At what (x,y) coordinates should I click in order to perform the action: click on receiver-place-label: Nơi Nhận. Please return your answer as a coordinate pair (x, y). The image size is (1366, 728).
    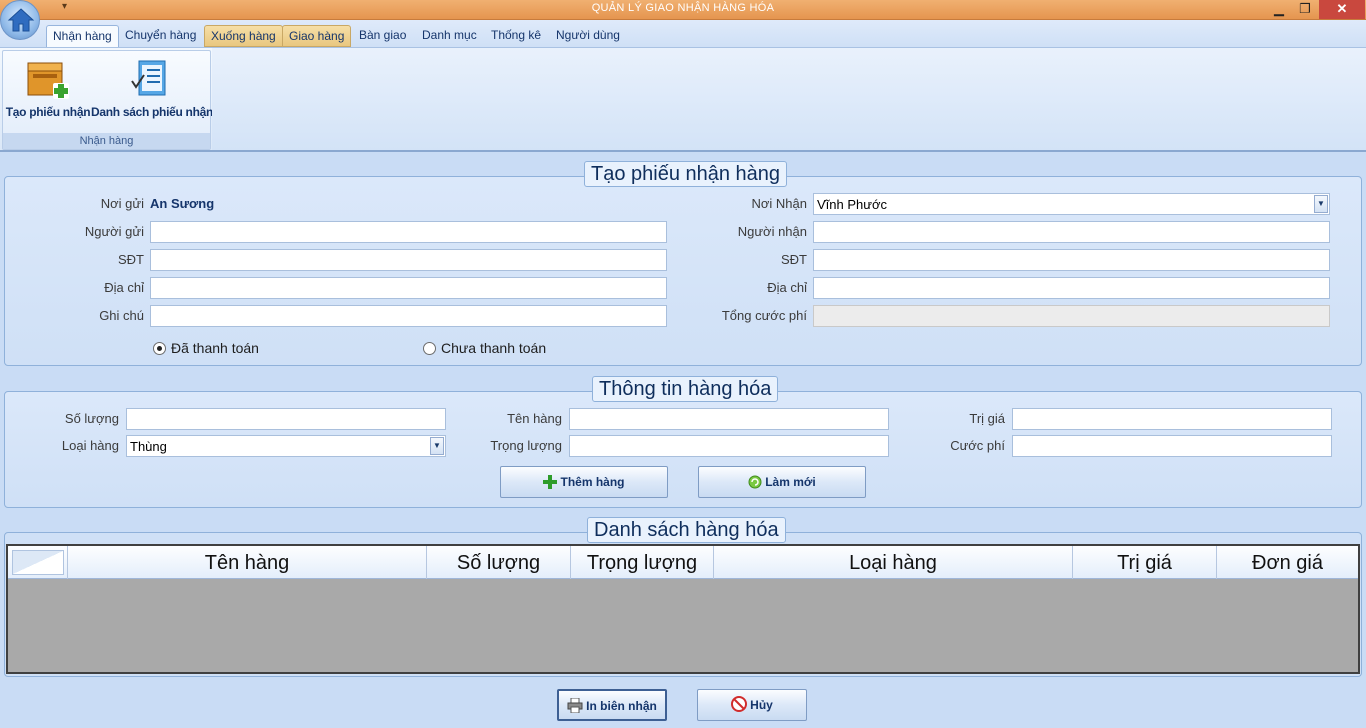
    Looking at the image, I should click on (779, 203).